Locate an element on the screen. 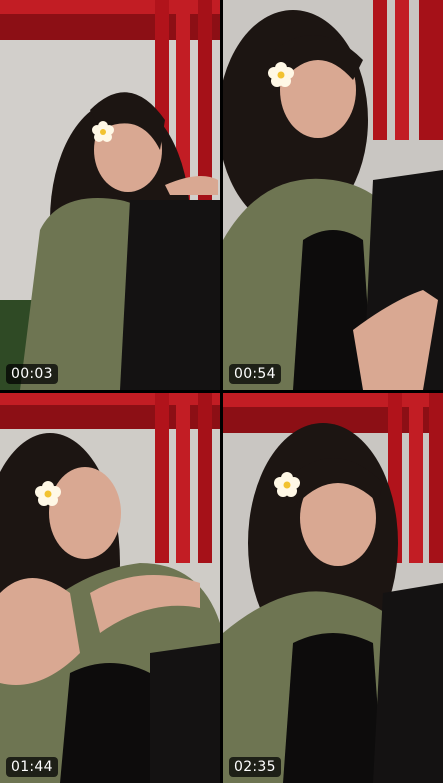 This screenshot has width=443, height=783. video-timestamp: 02:35 is located at coordinates (255, 767).